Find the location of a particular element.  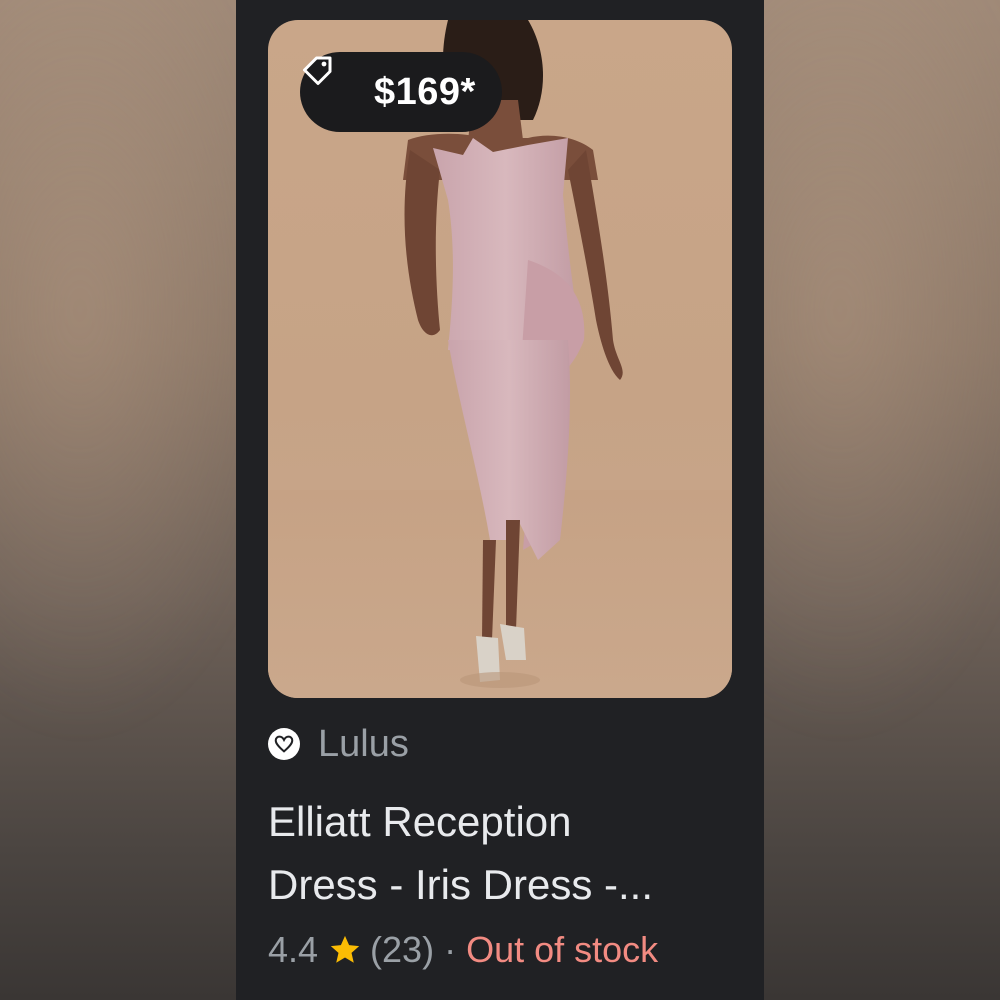

heart-logo-icon is located at coordinates (284, 744).